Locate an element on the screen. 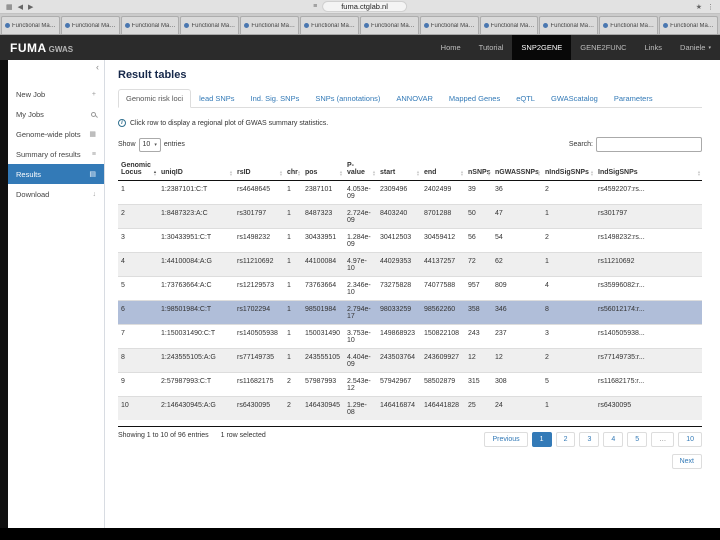  nav-item-tutorial: Tutorial is located at coordinates (491, 47).